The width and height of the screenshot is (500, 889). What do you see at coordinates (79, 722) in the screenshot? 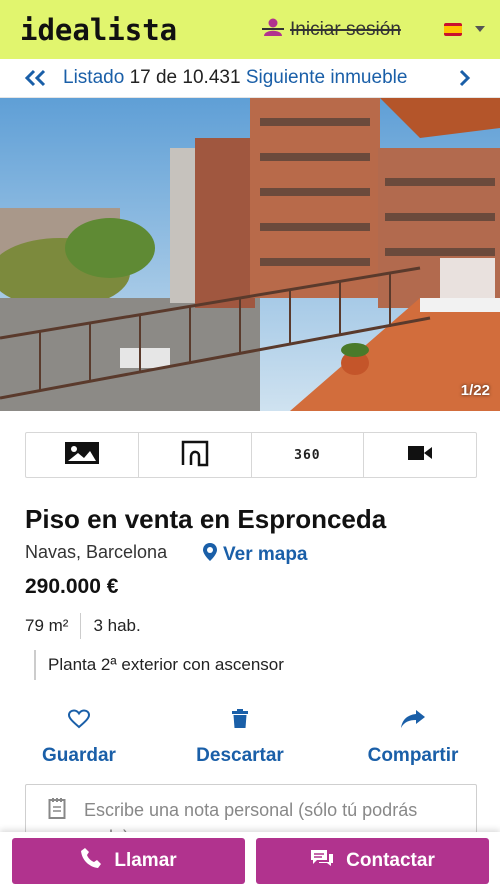
I see `heart-icon` at bounding box center [79, 722].